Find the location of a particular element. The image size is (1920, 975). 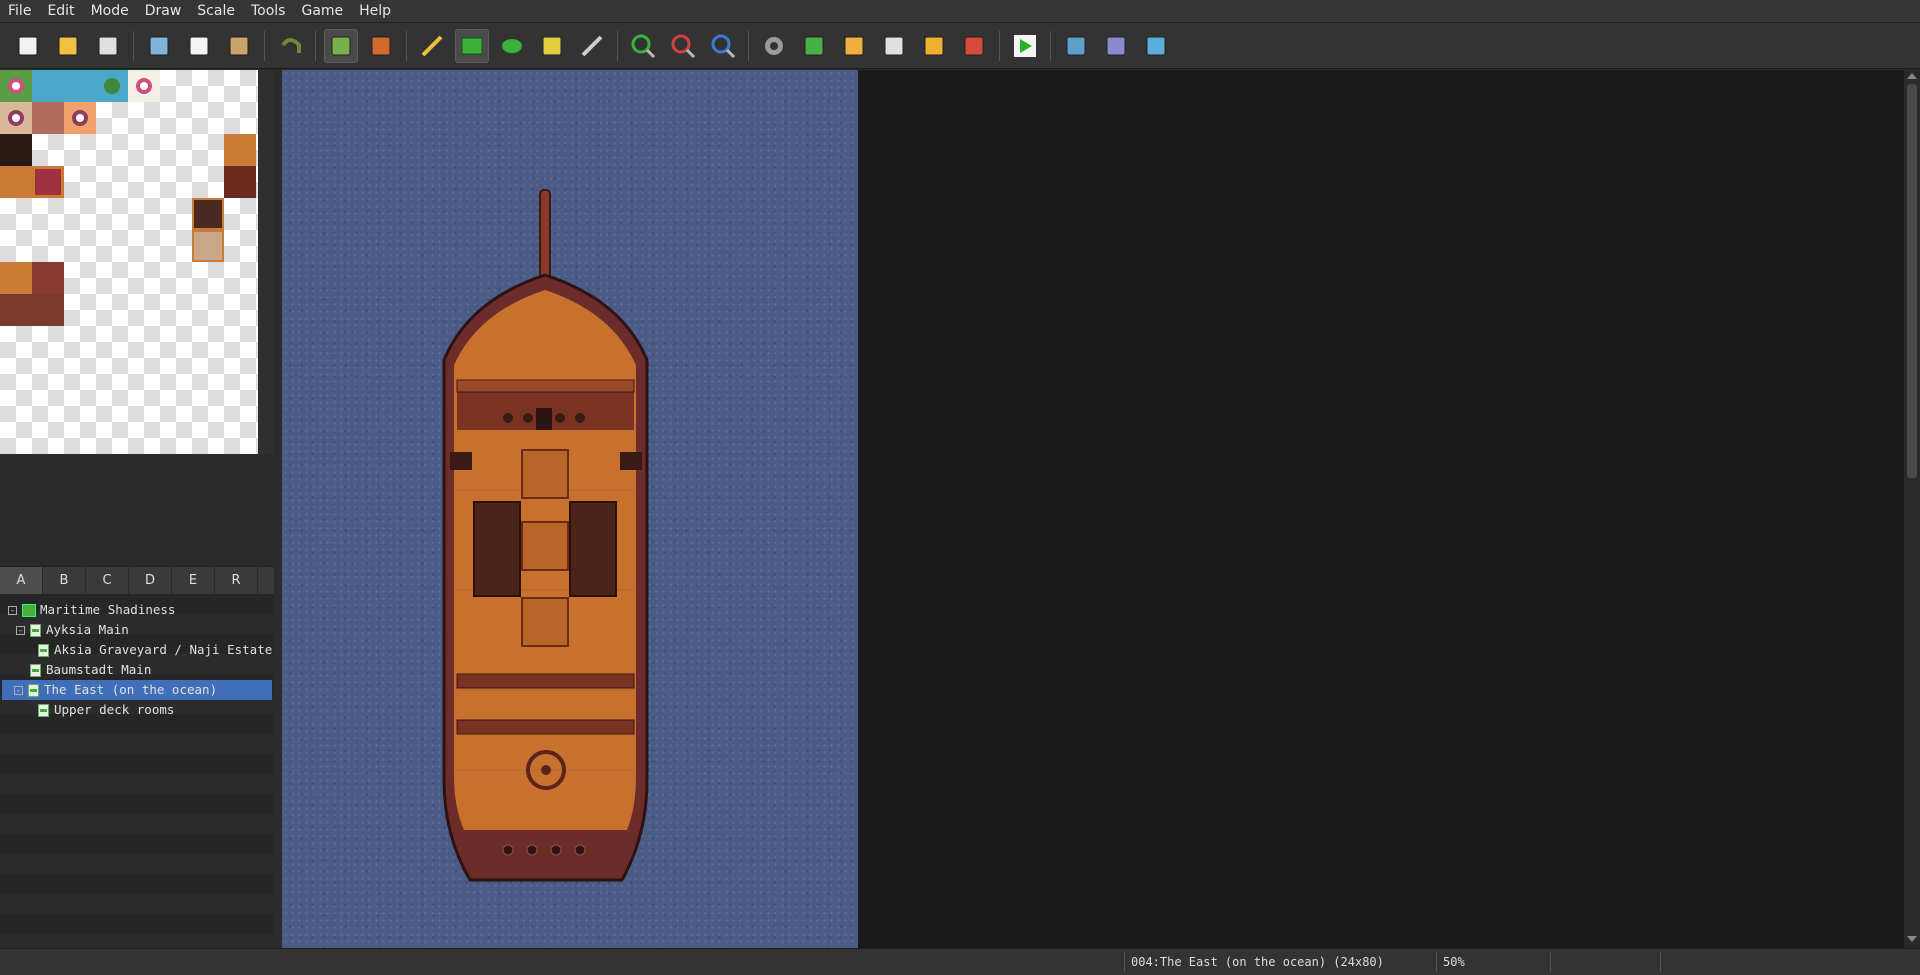

paste-button is located at coordinates (239, 46).